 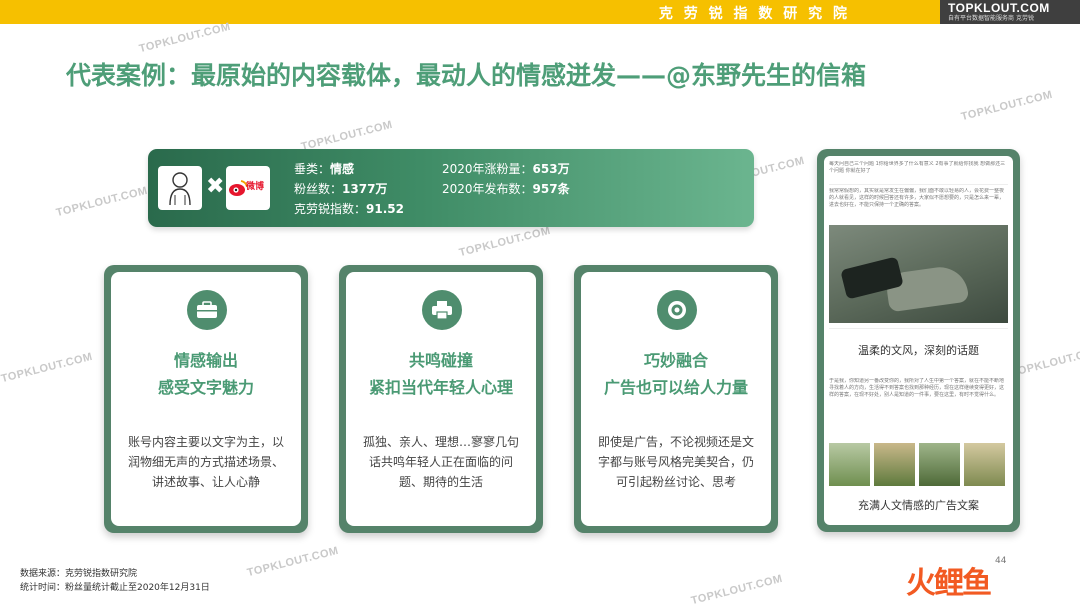 I want to click on card-description: 账号内容主要以文字为主，以润物细无声的方式描述场景、讲述故事、让人心静, so click(x=205, y=462).